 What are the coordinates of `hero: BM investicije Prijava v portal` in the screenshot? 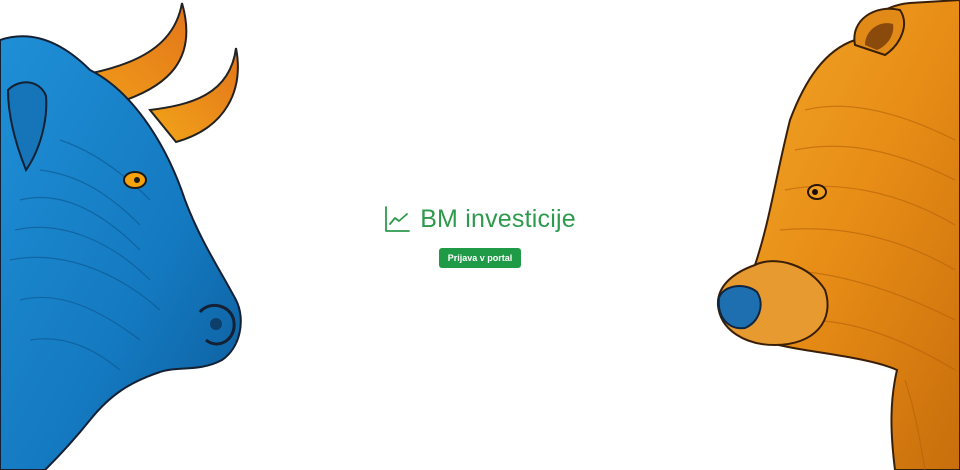 It's located at (480, 236).